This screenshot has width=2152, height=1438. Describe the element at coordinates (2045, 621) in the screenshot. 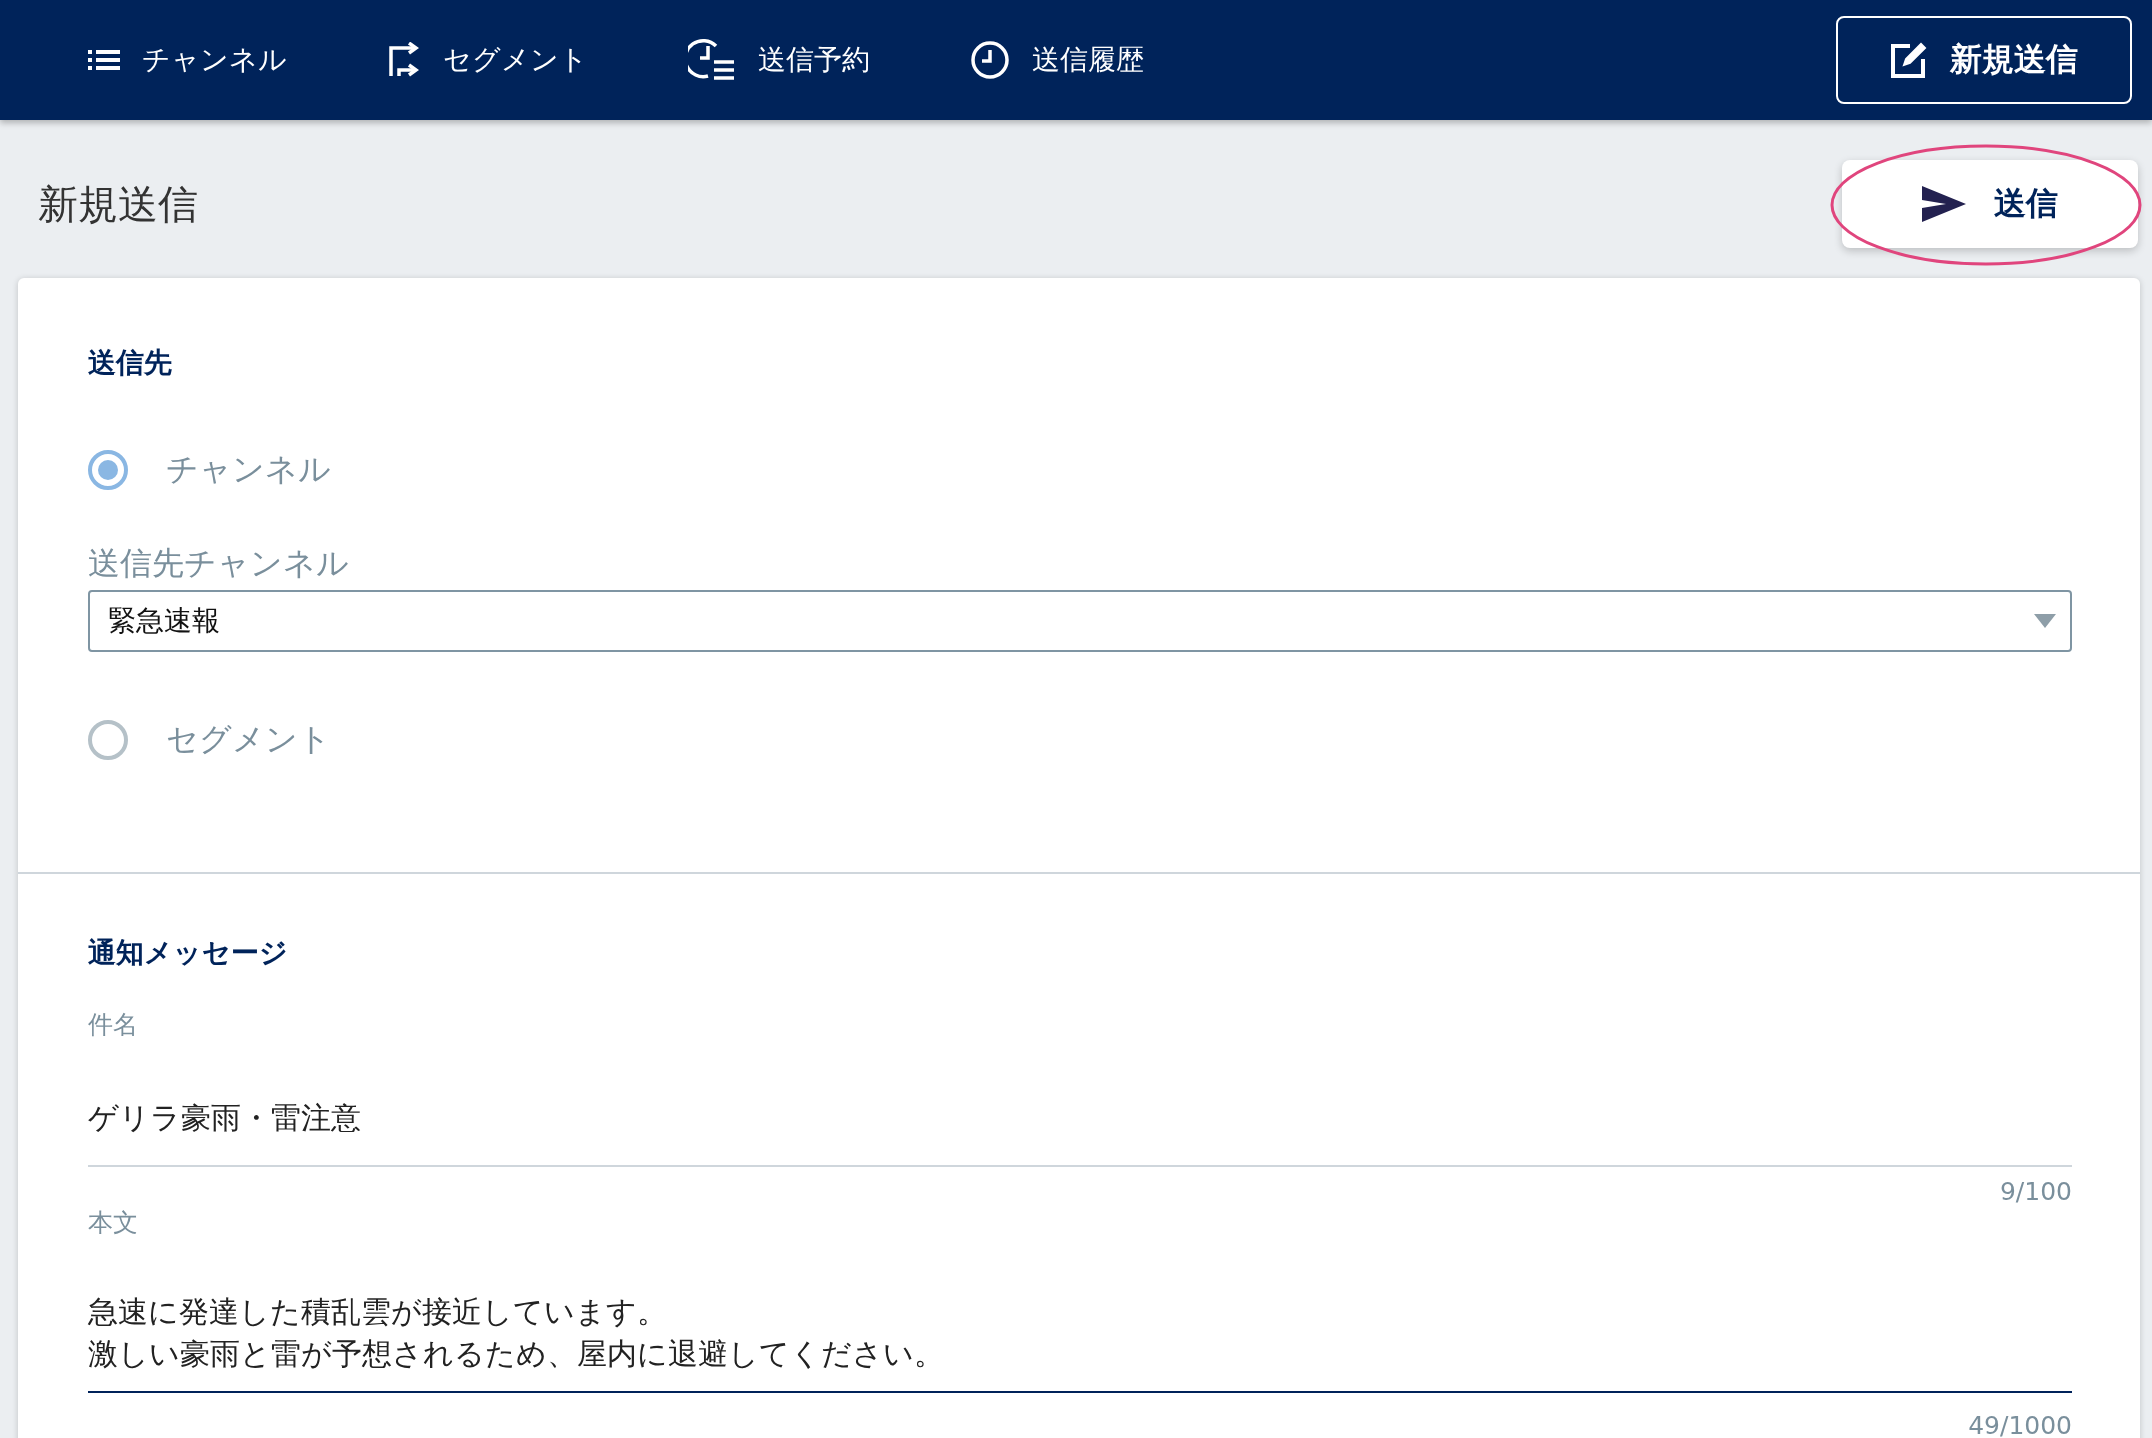

I see `dropdown-caret-icon` at that location.